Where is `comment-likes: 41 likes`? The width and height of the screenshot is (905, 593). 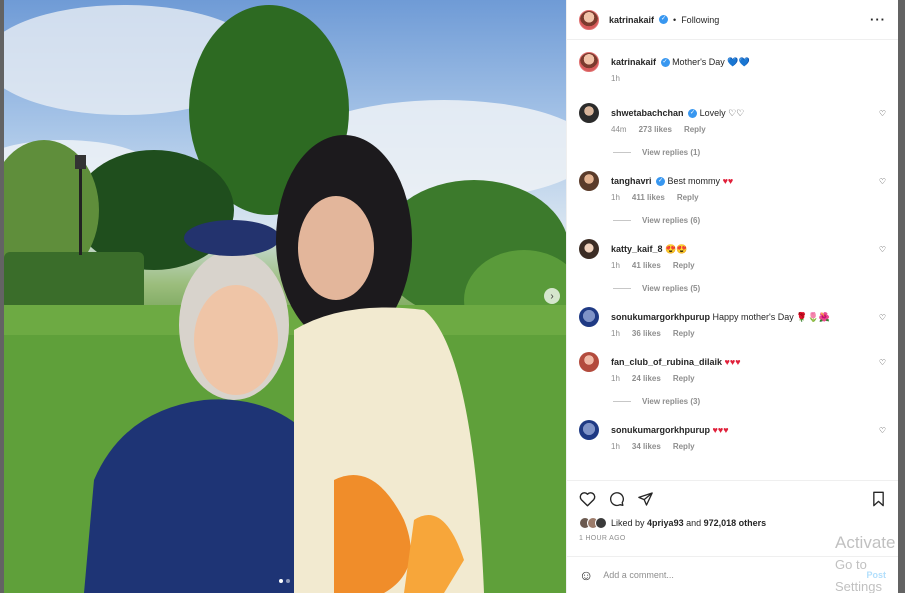
comment-likes: 41 likes is located at coordinates (646, 265).